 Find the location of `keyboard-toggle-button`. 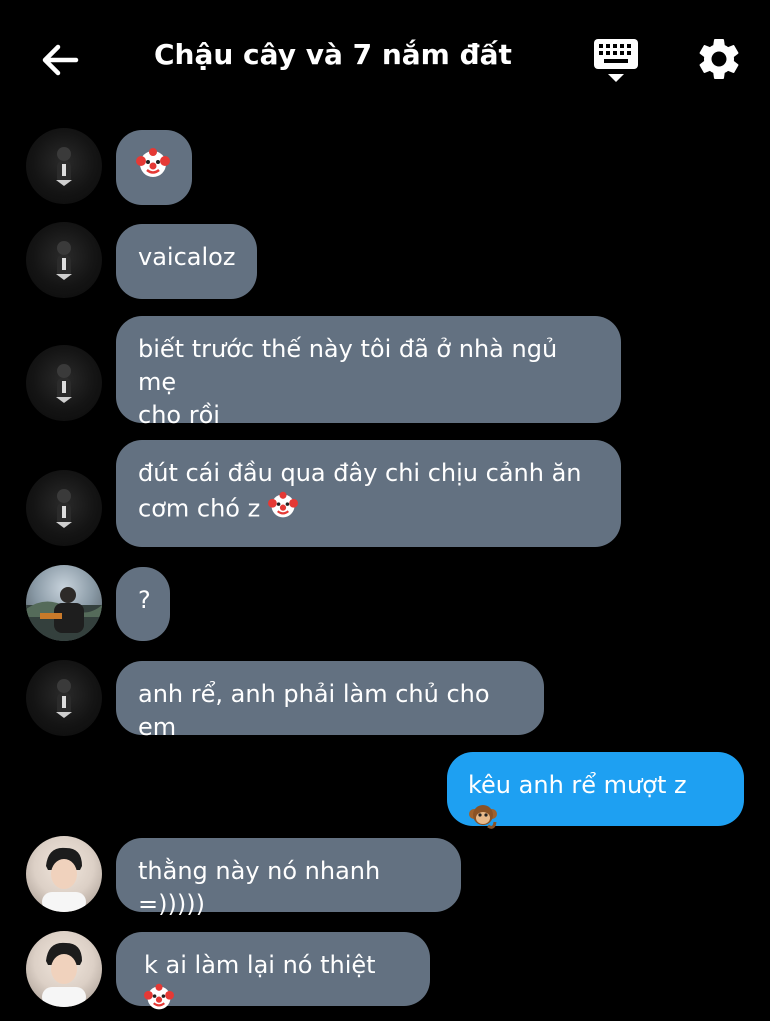

keyboard-toggle-button is located at coordinates (616, 60).